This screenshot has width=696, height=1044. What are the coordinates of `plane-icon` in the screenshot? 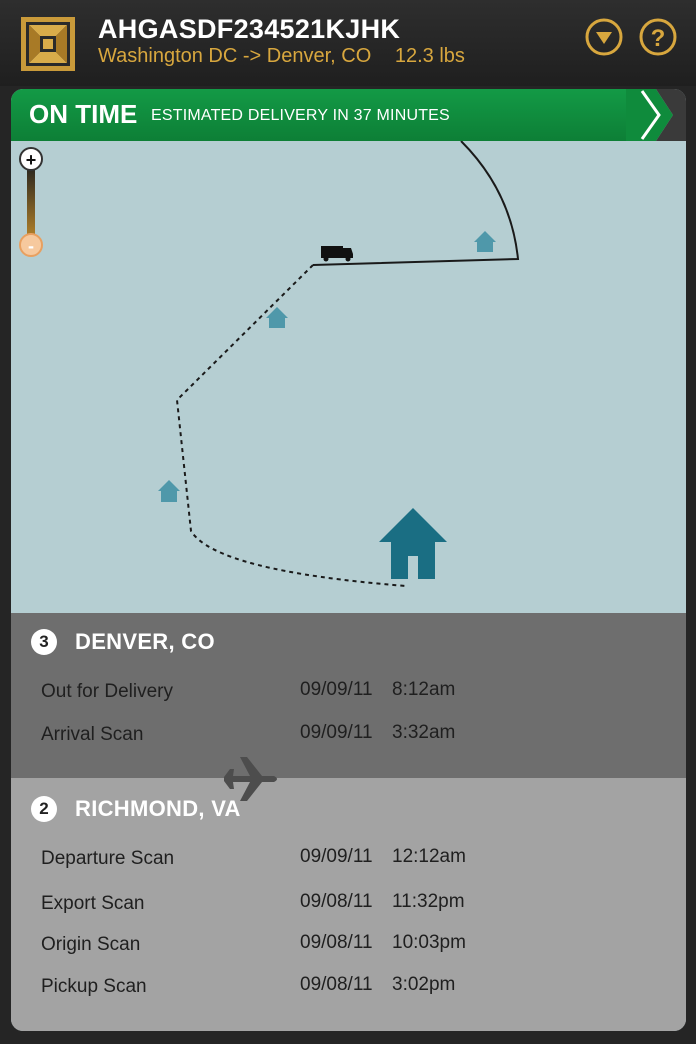 It's located at (250, 779).